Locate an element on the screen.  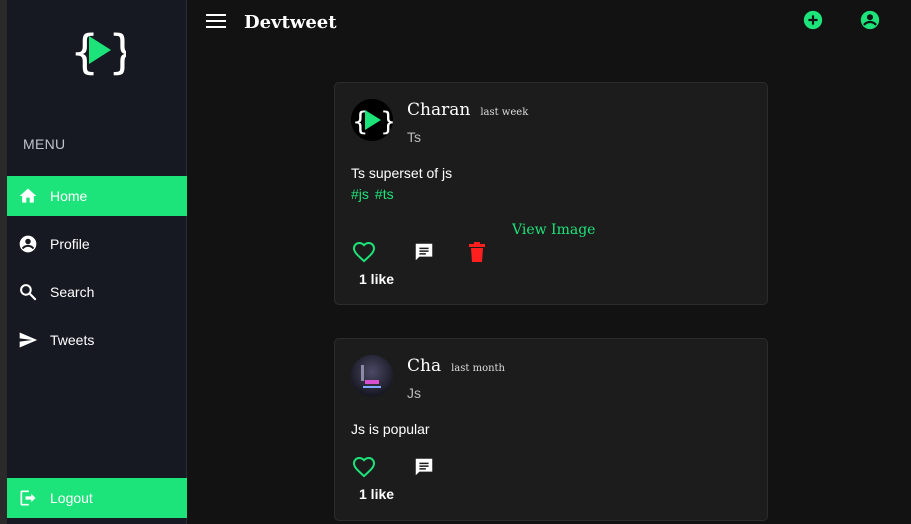
avatar: { } is located at coordinates (372, 120).